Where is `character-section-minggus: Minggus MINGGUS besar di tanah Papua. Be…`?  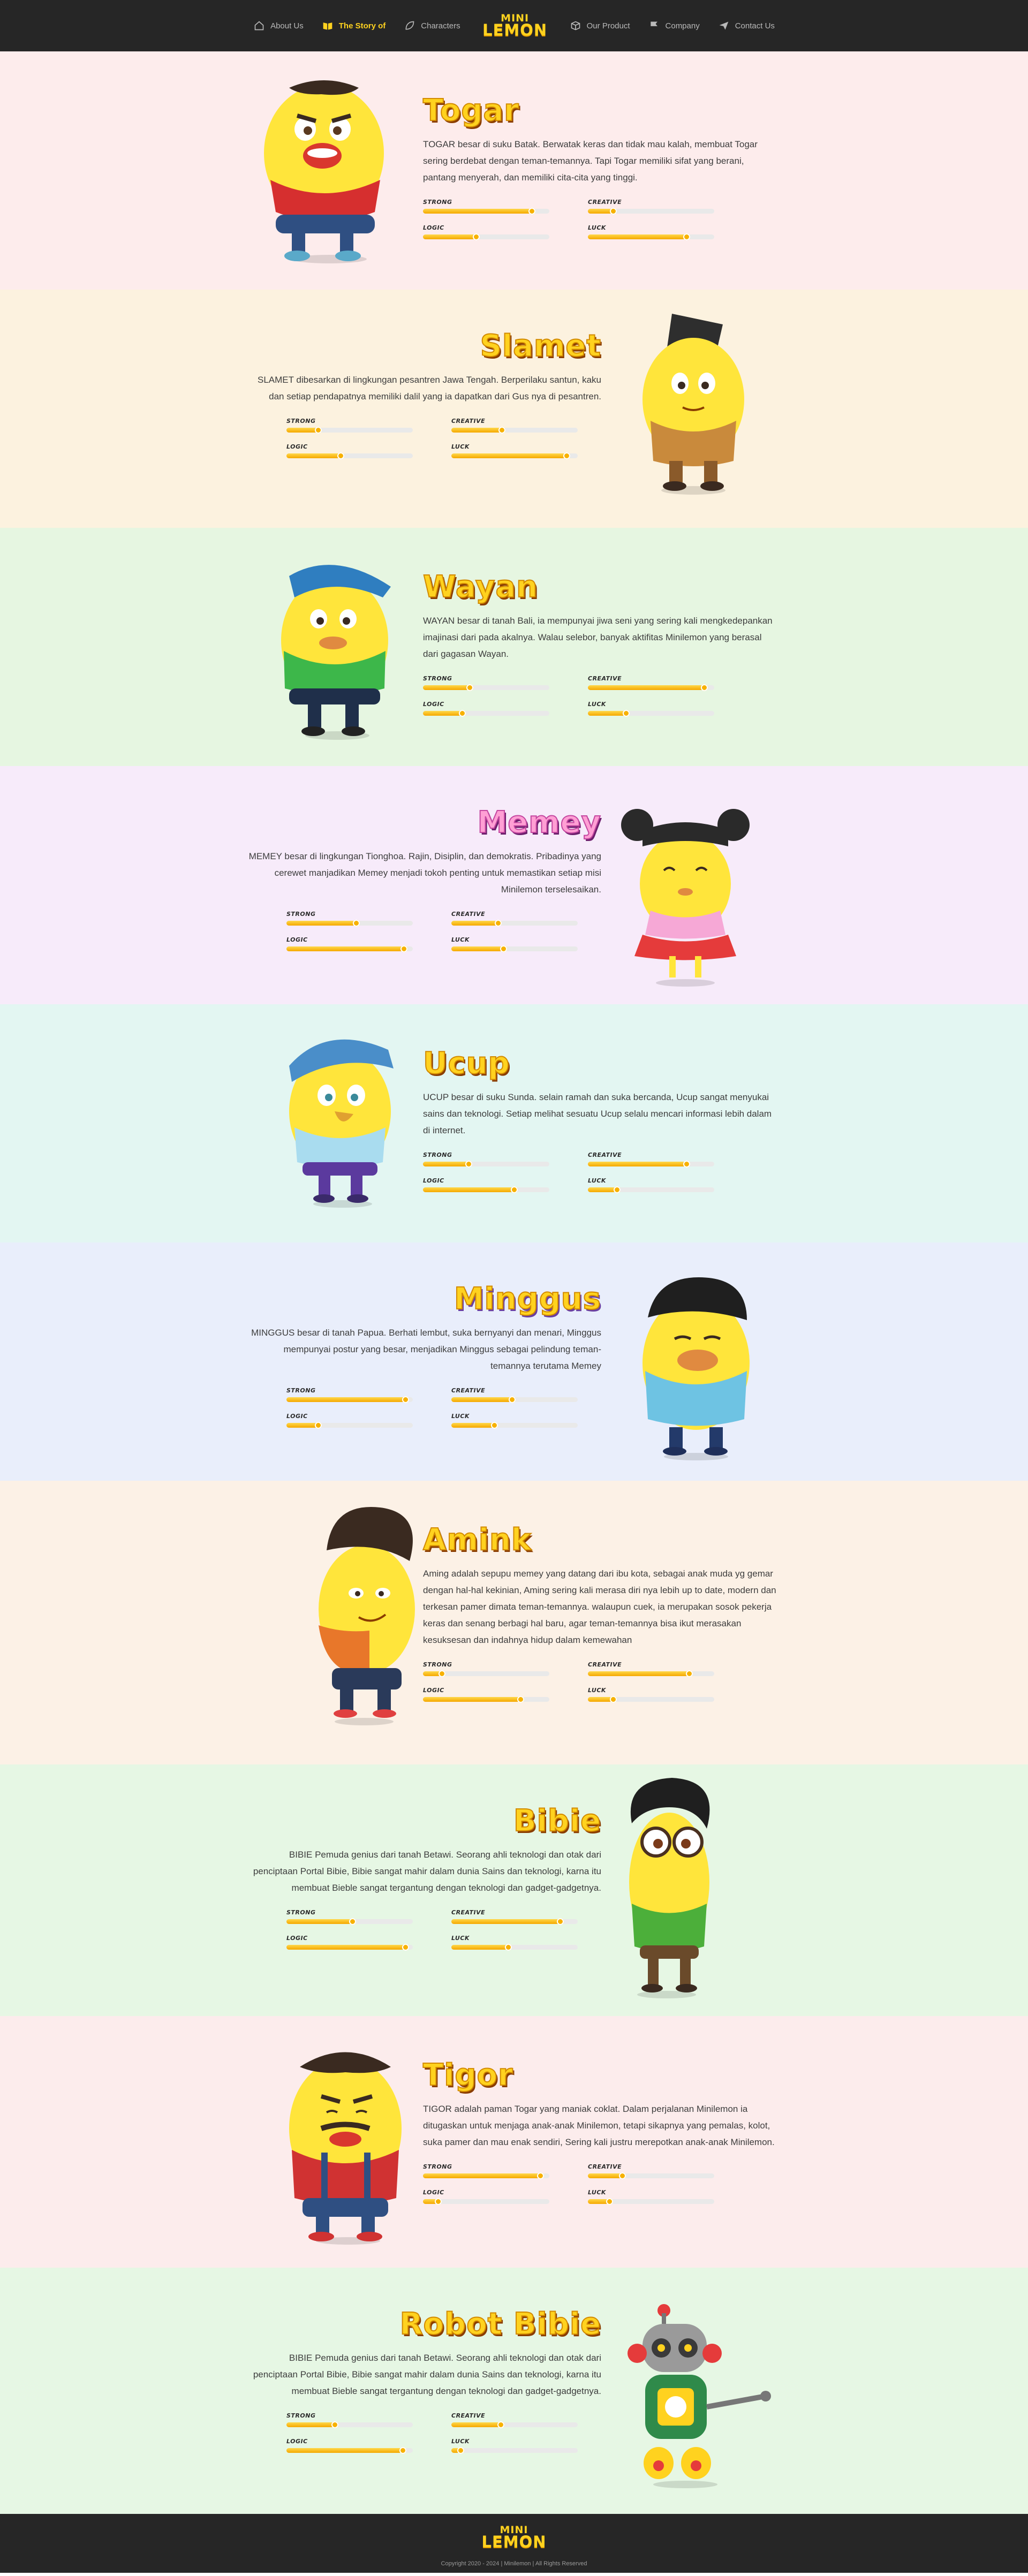 character-section-minggus: Minggus MINGGUS besar di tanah Papua. Be… is located at coordinates (514, 1361).